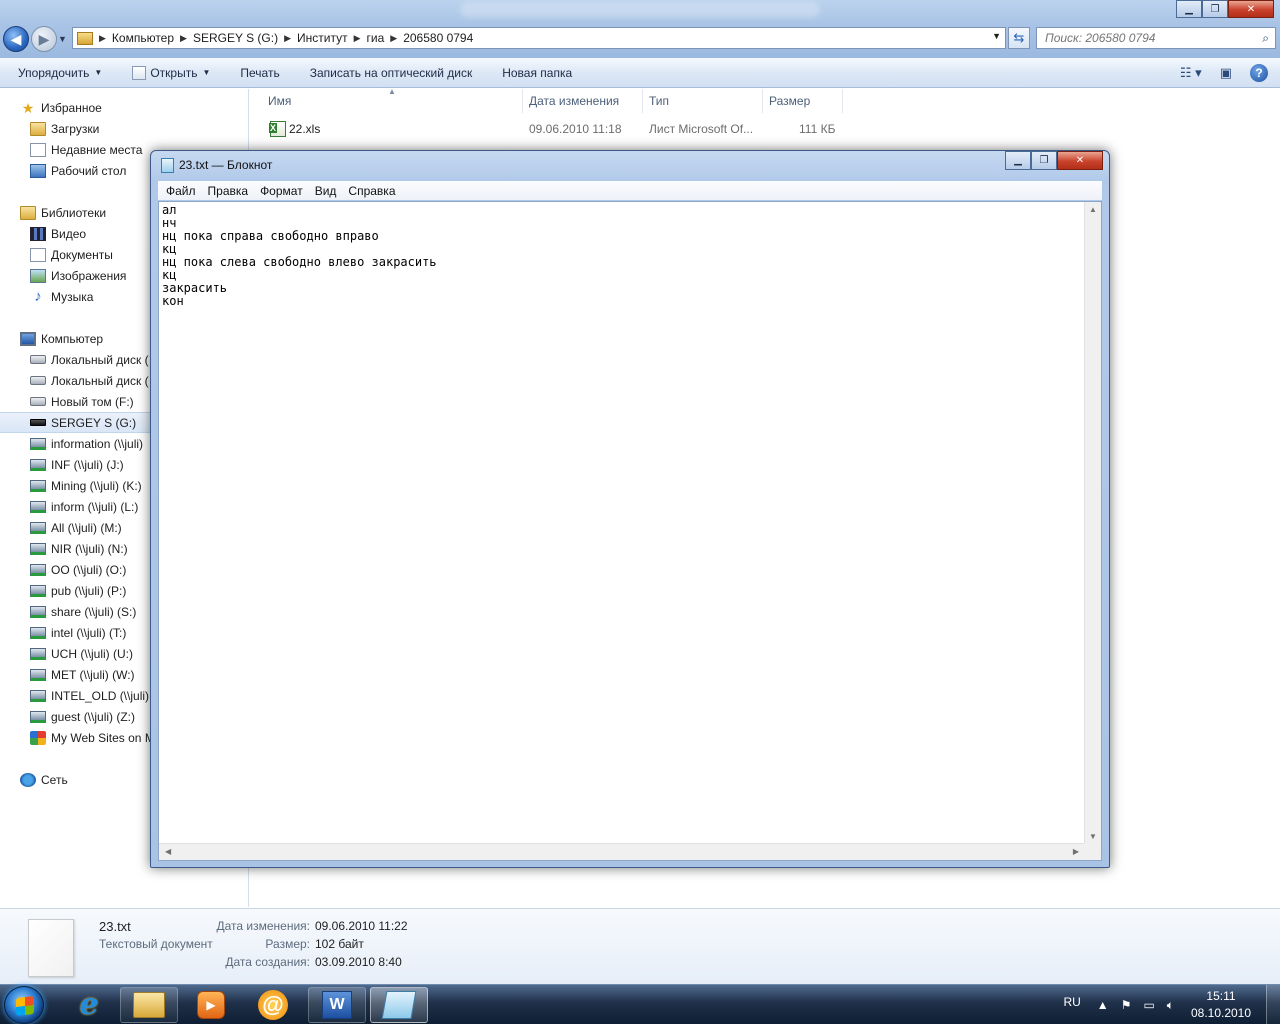 The height and width of the screenshot is (1024, 1280). Describe the element at coordinates (1259, 73) in the screenshot. I see `help-icon: ?` at that location.